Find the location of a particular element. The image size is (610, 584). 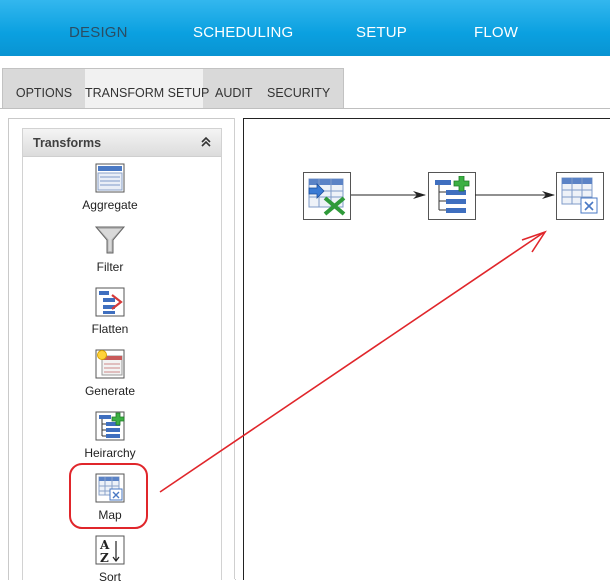

tool-hierarchy: Heirarchy is located at coordinates (110, 435).